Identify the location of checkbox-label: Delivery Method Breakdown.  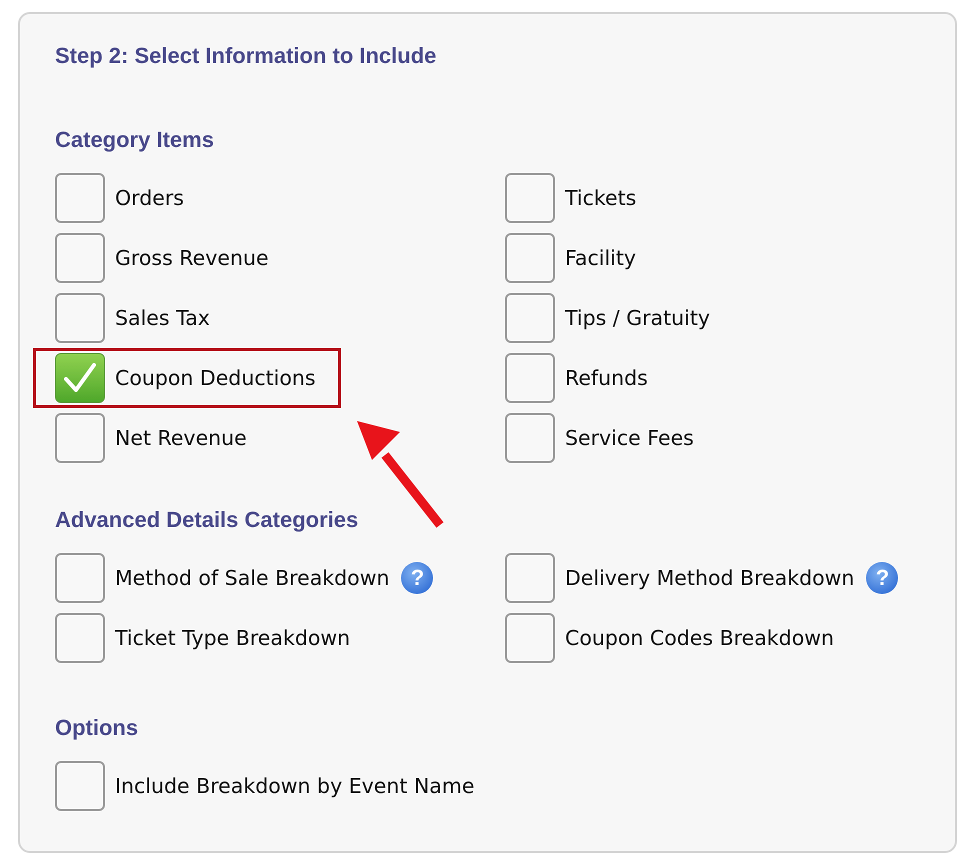
(709, 578).